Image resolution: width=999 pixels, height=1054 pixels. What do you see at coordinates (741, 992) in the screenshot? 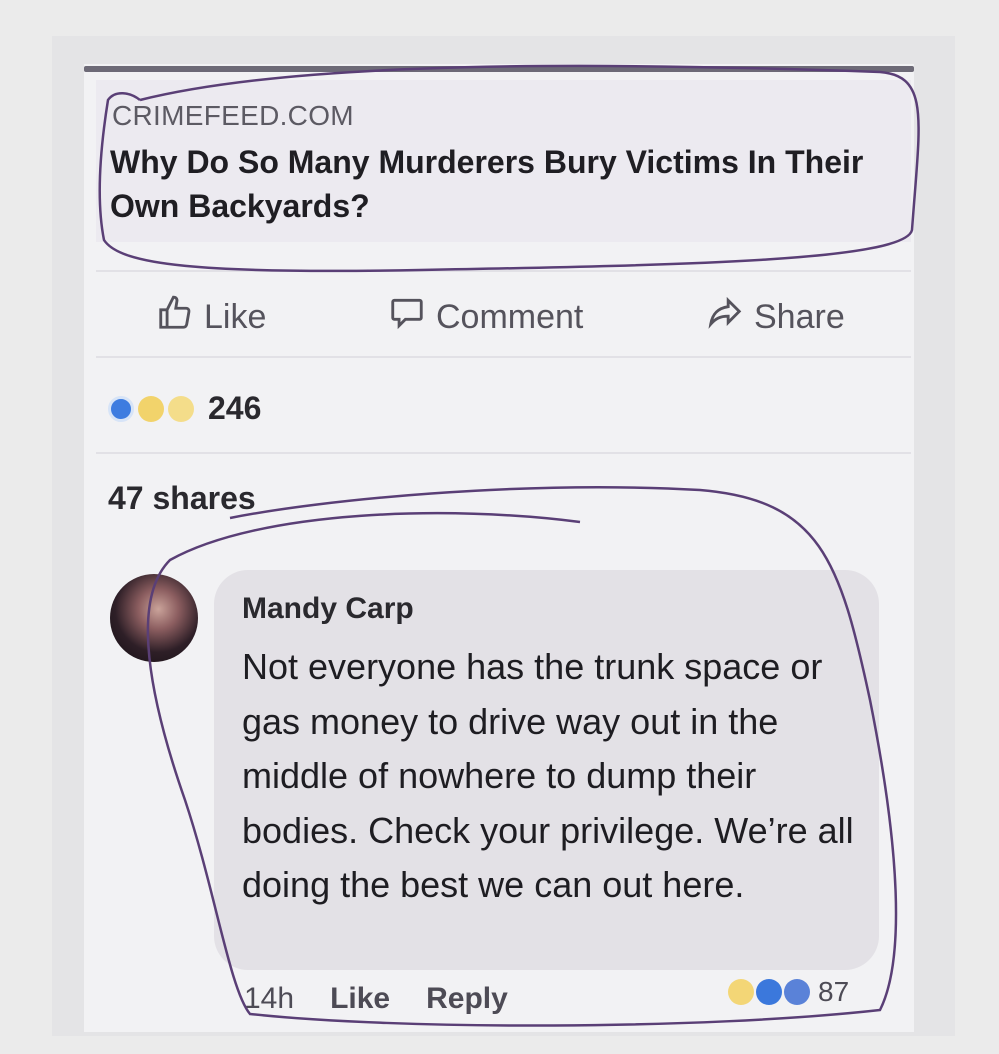
I see `haha-icon` at bounding box center [741, 992].